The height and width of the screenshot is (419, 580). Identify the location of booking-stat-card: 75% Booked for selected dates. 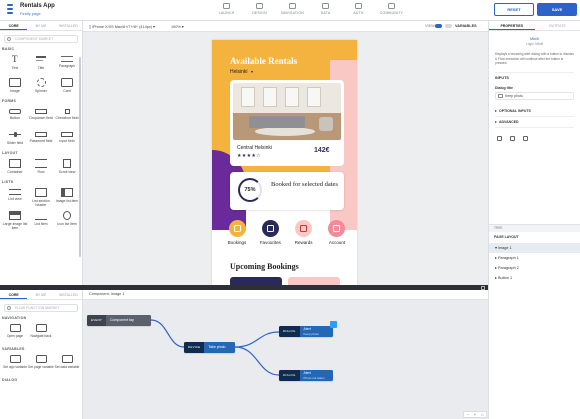
(287, 191).